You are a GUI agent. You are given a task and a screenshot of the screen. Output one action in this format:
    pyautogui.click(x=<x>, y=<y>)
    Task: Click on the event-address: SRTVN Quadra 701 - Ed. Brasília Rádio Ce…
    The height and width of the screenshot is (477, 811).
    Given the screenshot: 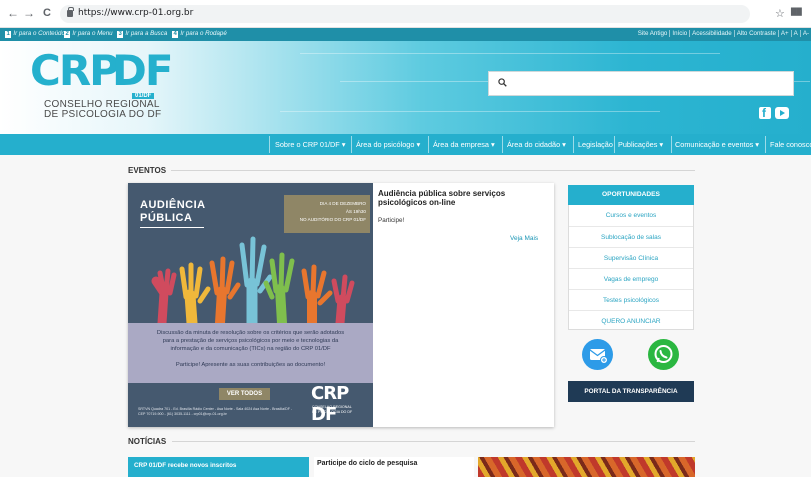 What is the action you would take?
    pyautogui.click(x=215, y=411)
    